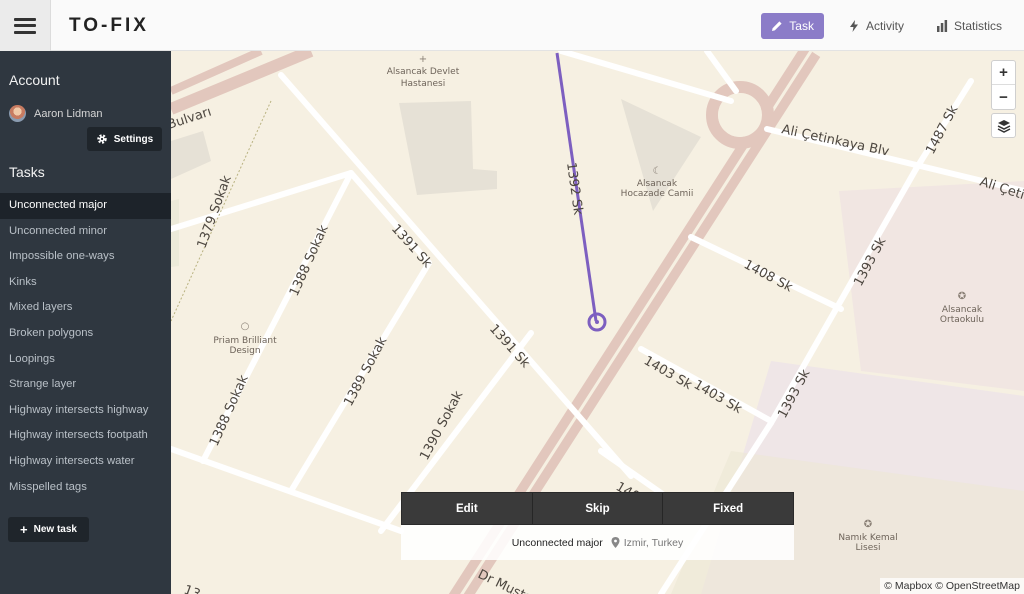 This screenshot has width=1024, height=594. Describe the element at coordinates (657, 194) in the screenshot. I see `mosque-label-2: Hocazade Camii` at that location.